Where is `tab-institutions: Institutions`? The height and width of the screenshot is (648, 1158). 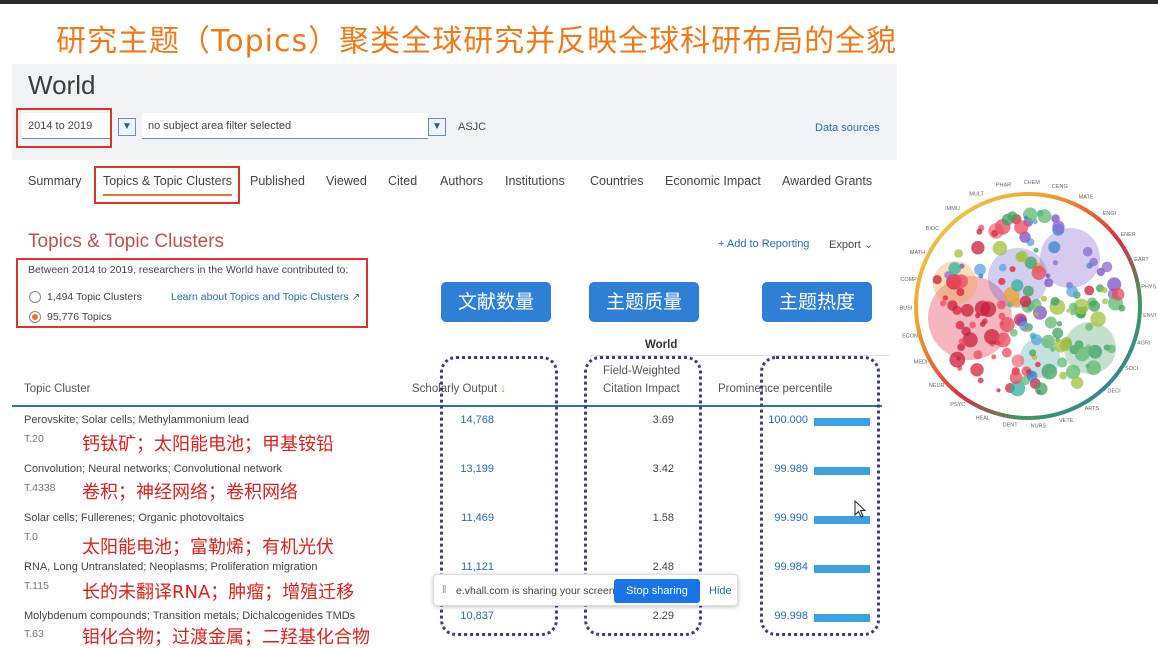 tab-institutions: Institutions is located at coordinates (535, 181).